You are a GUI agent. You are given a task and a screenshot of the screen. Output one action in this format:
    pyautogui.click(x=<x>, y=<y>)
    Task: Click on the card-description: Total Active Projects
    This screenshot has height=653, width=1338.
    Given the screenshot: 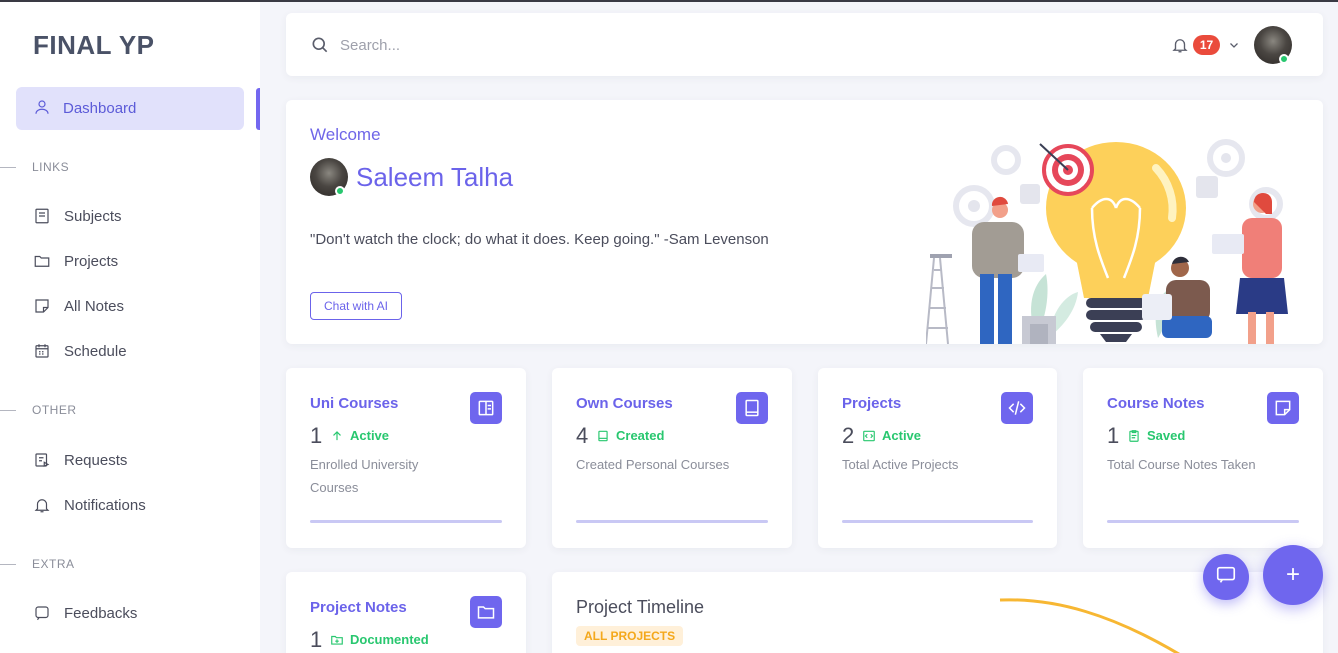 What is the action you would take?
    pyautogui.click(x=900, y=464)
    